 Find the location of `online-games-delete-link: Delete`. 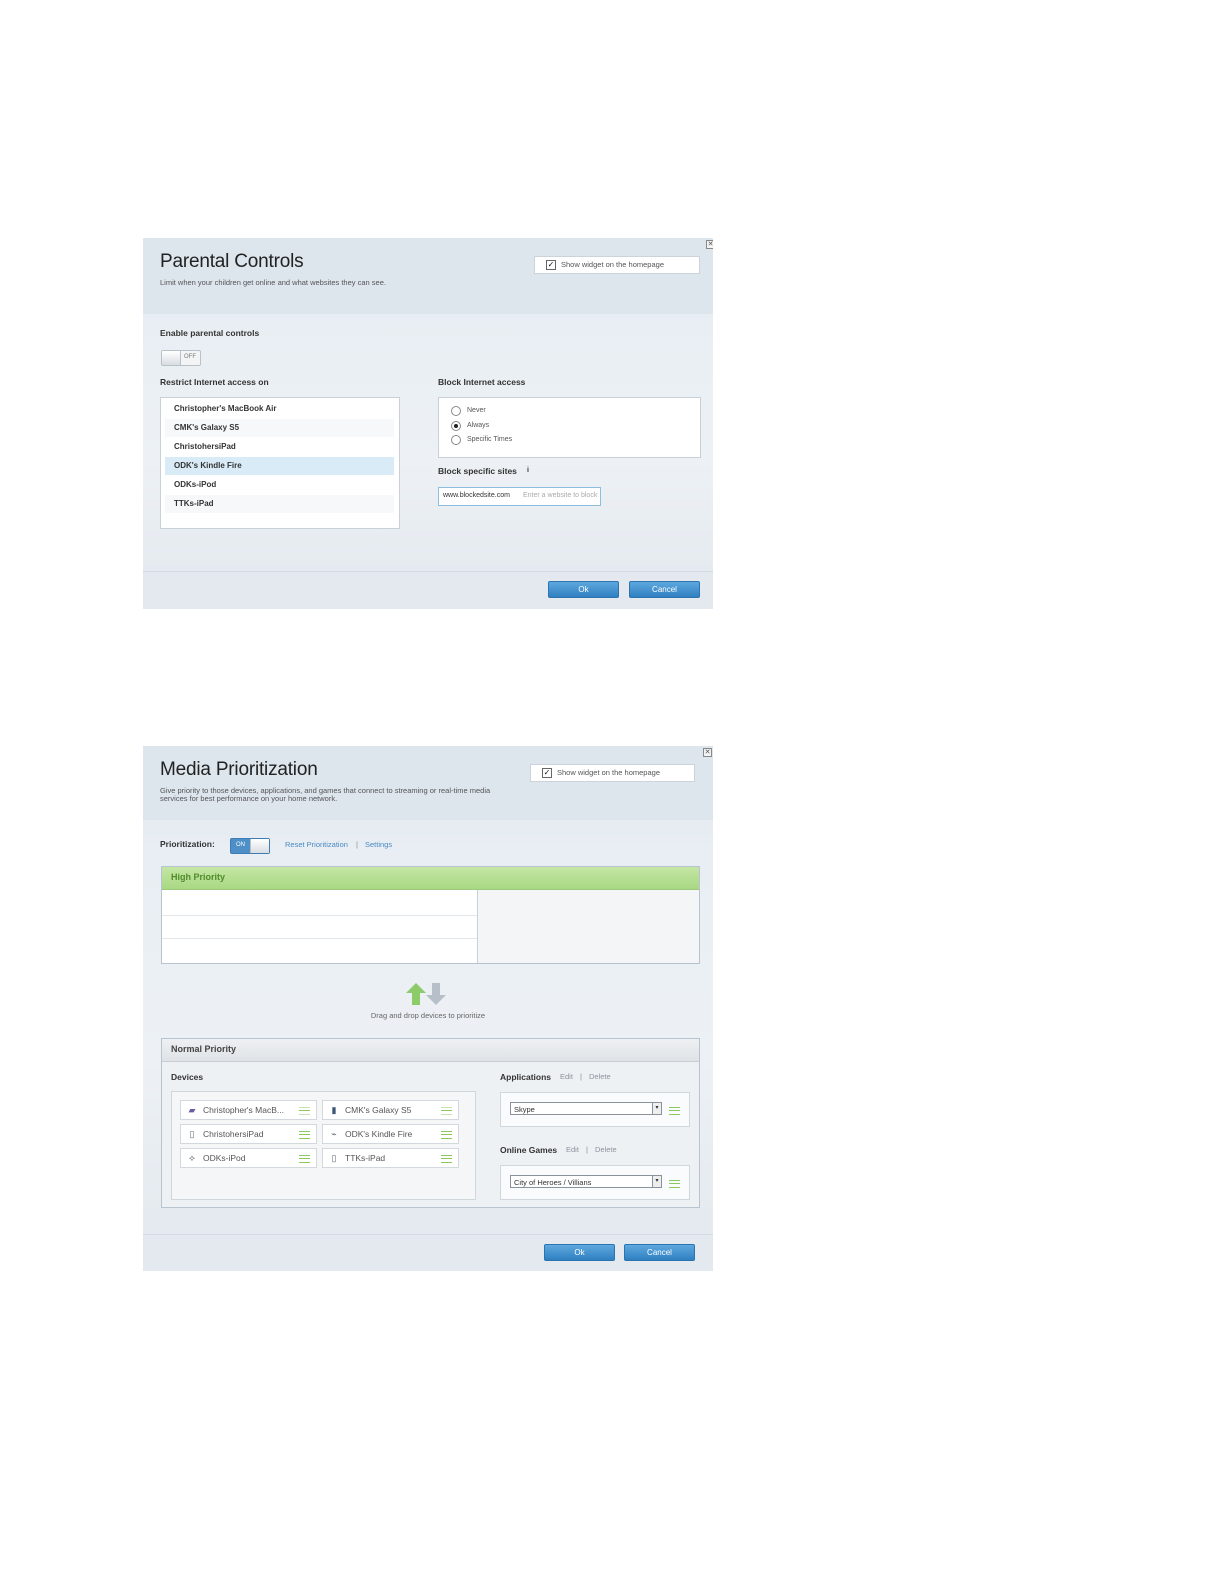

online-games-delete-link: Delete is located at coordinates (606, 1149).